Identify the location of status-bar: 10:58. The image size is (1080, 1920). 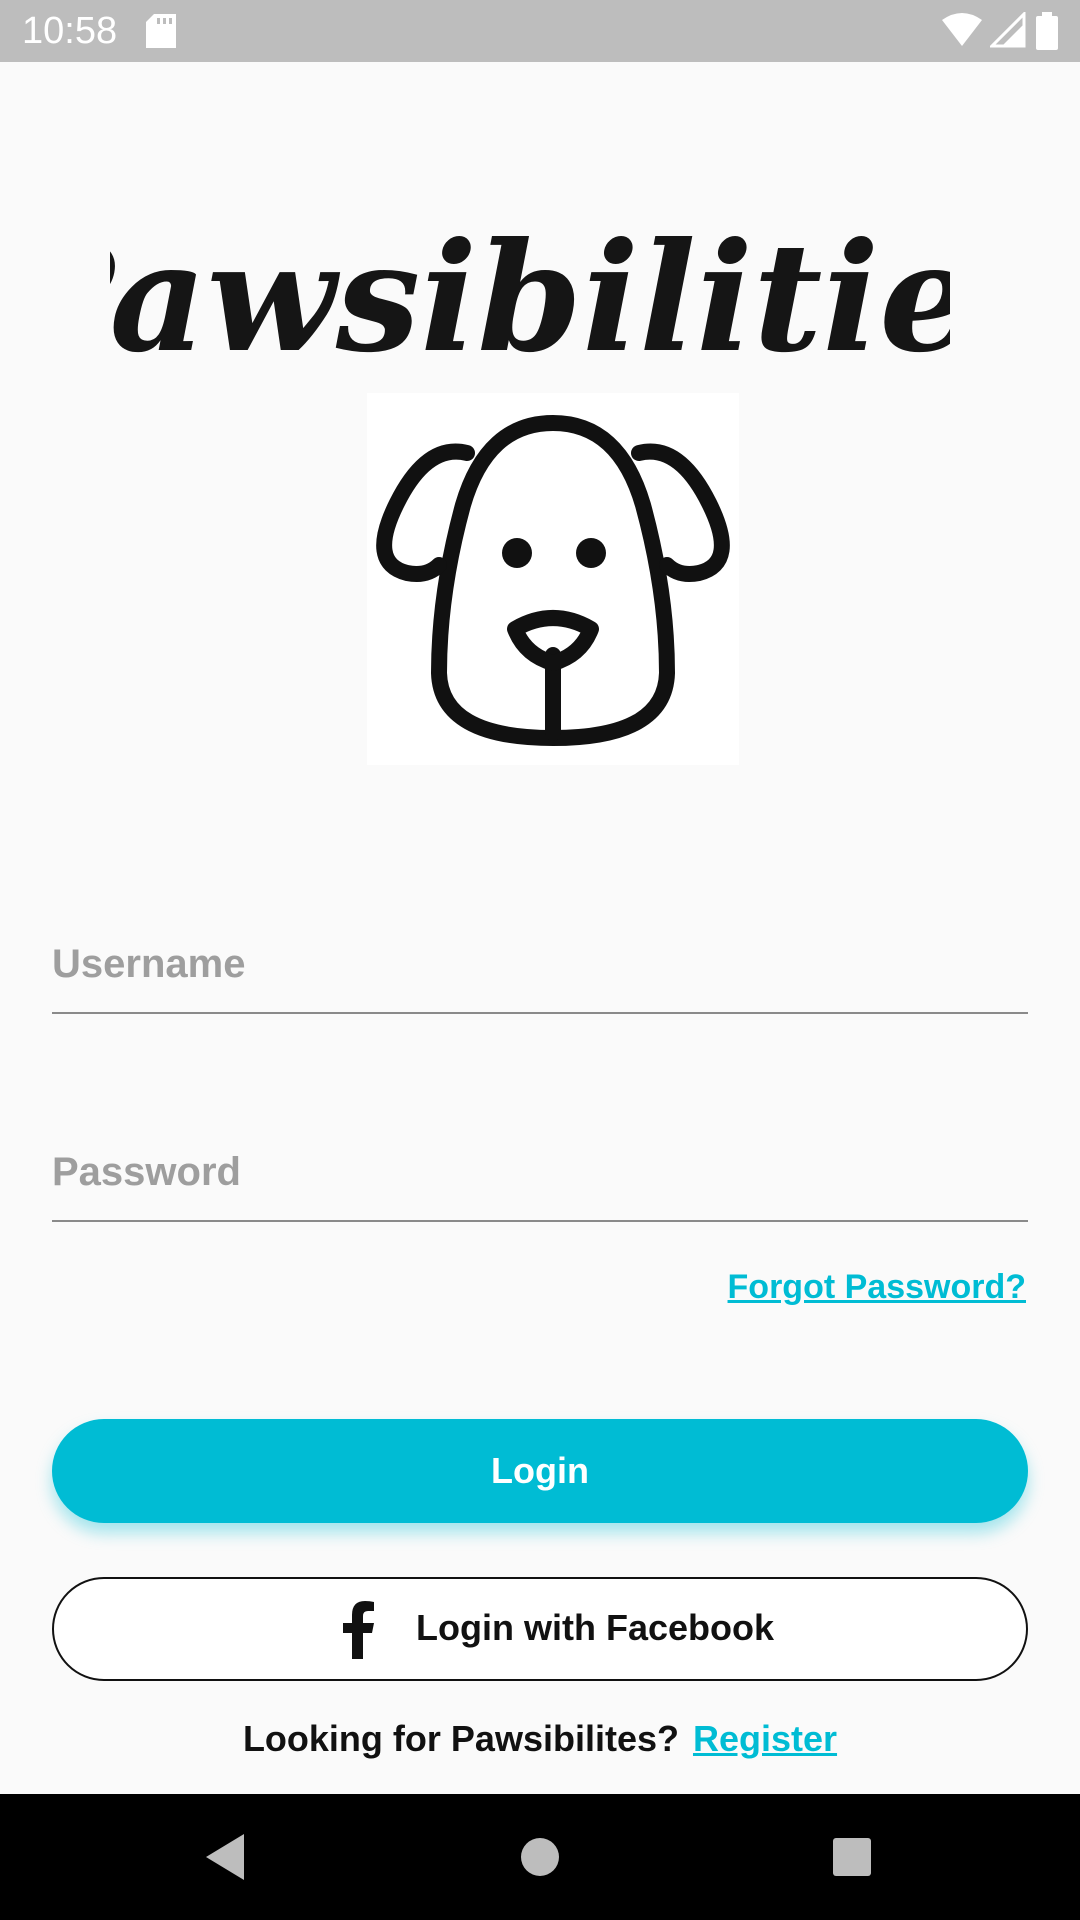
(540, 31).